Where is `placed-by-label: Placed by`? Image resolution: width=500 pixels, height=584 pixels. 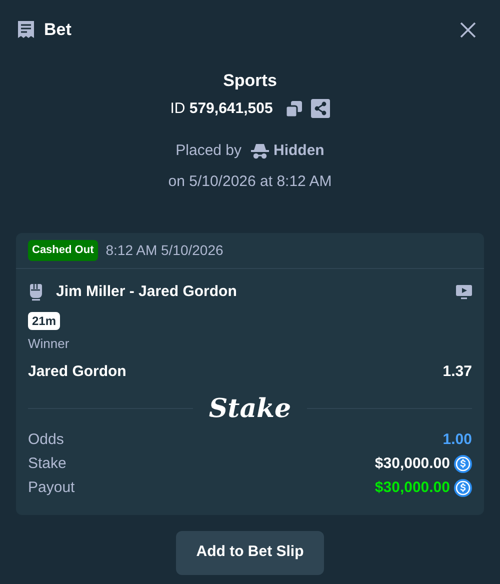
placed-by-label: Placed by is located at coordinates (209, 151).